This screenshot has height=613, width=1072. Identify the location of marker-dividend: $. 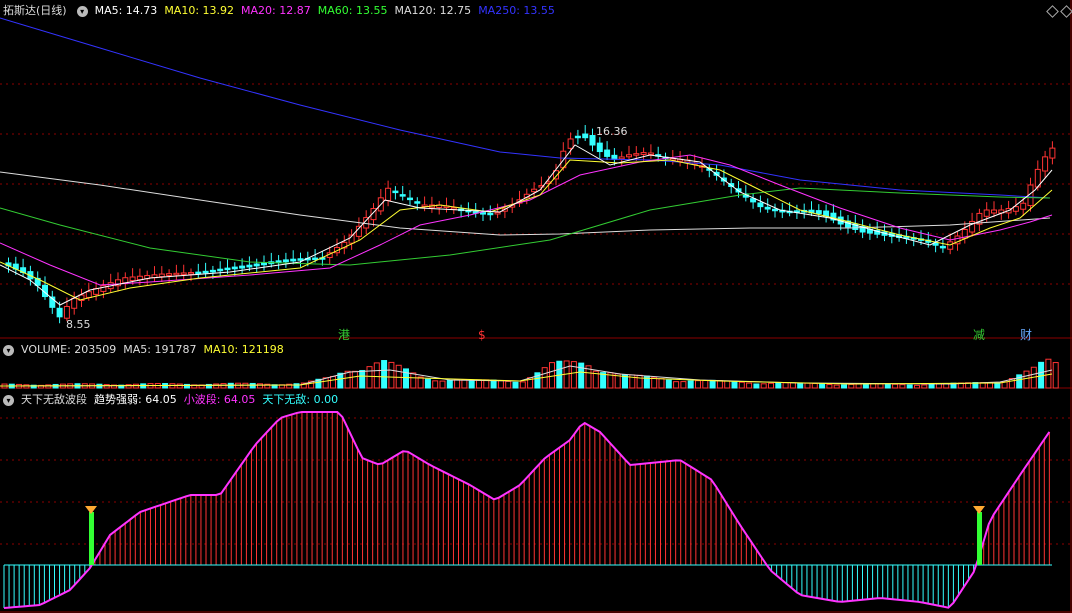
(482, 335).